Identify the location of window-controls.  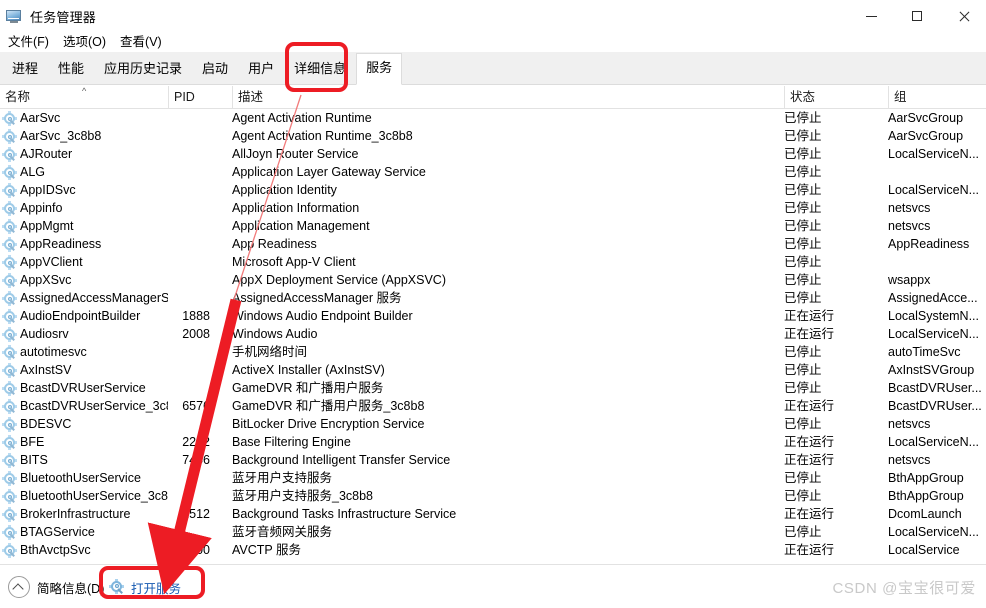
(917, 16).